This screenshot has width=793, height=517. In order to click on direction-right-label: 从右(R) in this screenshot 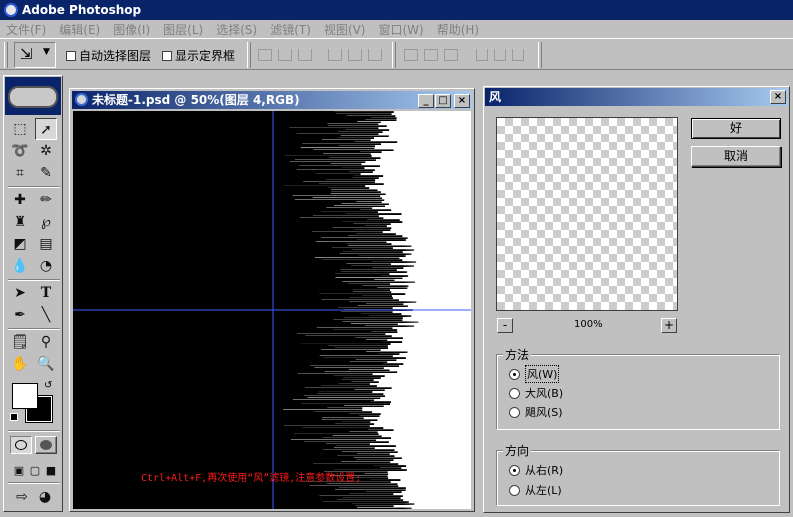, I will do `click(544, 470)`.